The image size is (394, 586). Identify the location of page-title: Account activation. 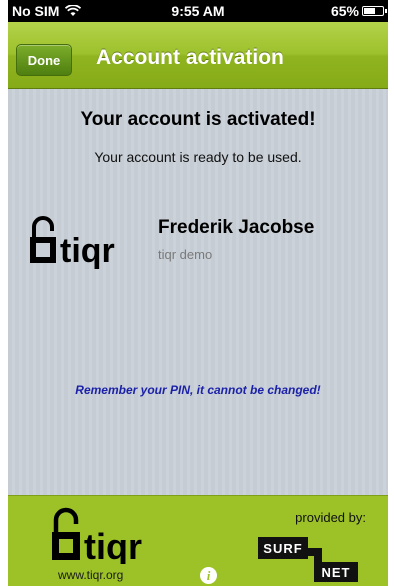
(190, 57).